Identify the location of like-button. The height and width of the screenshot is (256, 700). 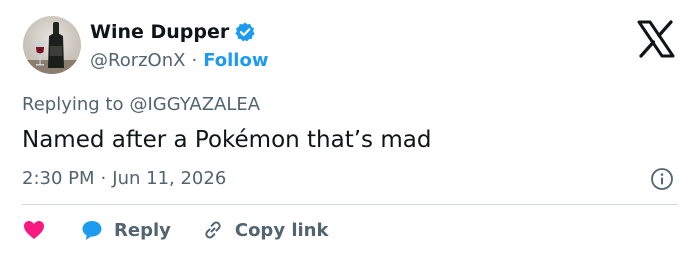
(39, 230).